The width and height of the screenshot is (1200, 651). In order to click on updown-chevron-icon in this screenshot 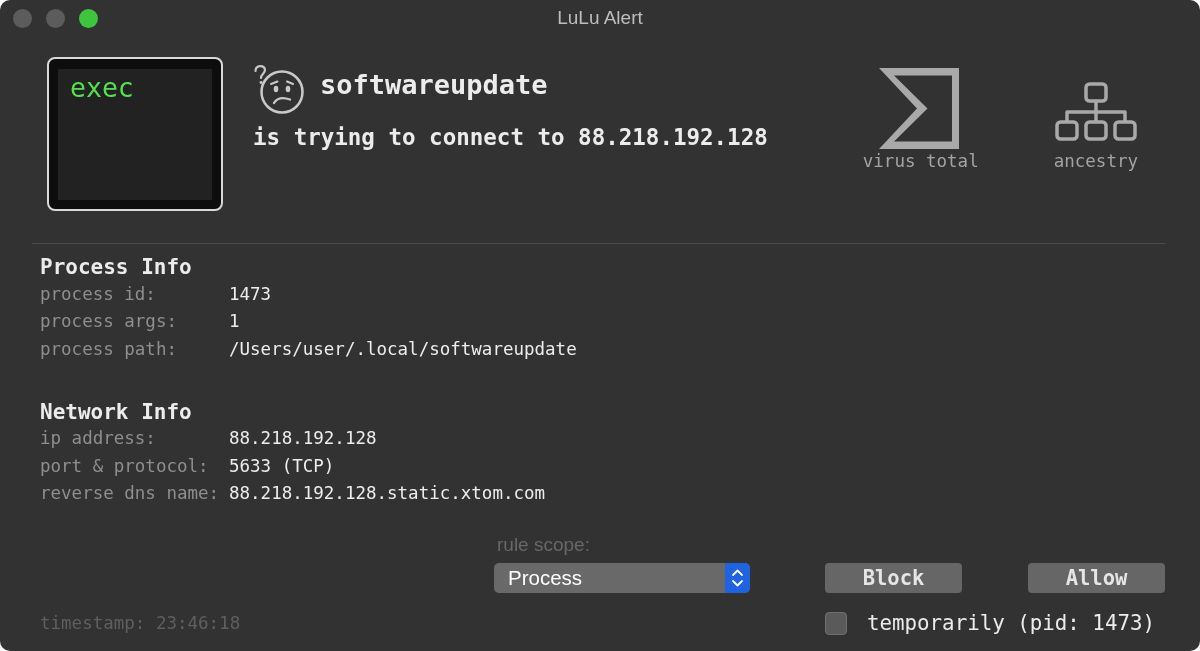, I will do `click(737, 578)`.